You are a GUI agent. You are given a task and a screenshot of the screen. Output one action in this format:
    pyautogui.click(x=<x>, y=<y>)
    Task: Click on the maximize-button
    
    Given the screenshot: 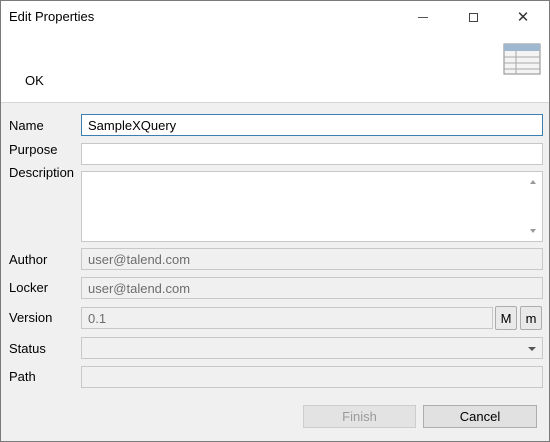 What is the action you would take?
    pyautogui.click(x=473, y=17)
    